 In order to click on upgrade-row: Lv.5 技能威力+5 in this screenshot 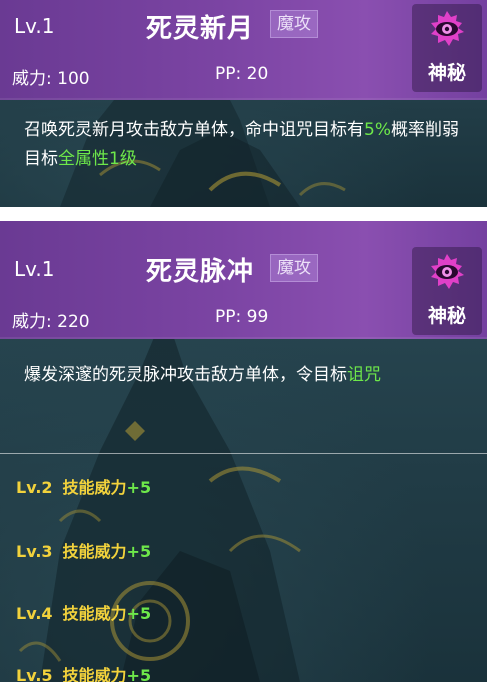, I will do `click(83, 672)`.